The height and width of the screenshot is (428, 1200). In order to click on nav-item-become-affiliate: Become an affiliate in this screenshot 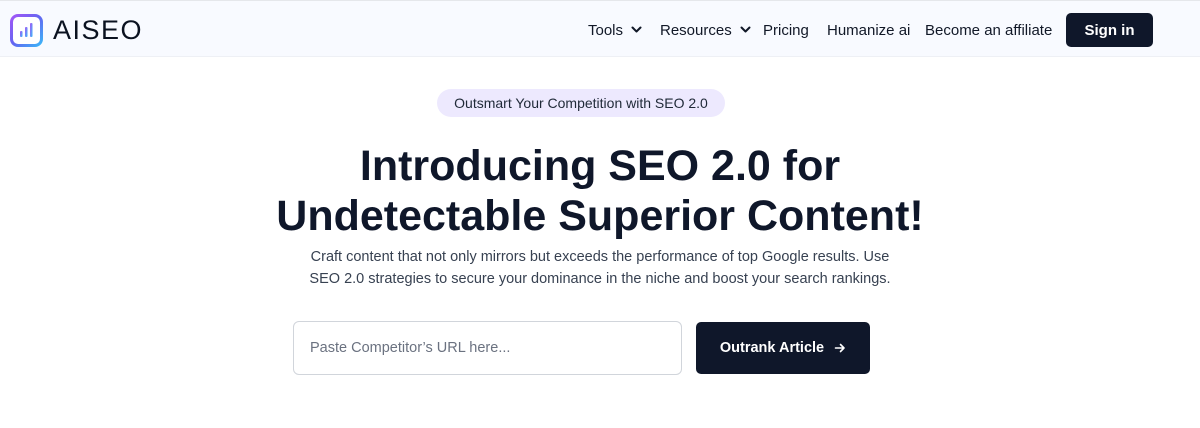, I will do `click(988, 30)`.